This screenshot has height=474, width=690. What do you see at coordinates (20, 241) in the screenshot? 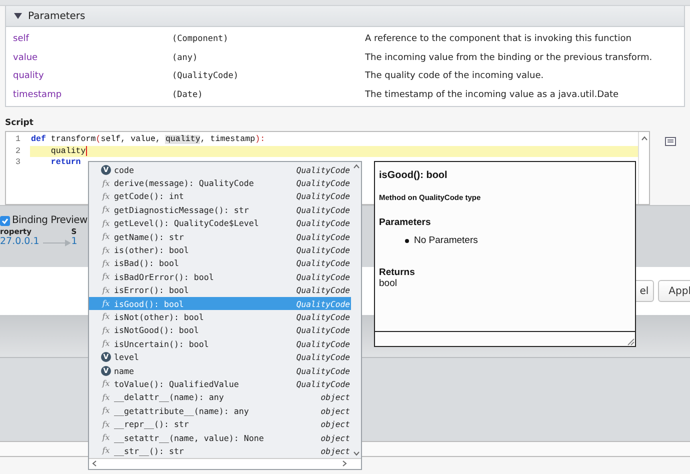
I see `column-value: 27.0.0.1` at bounding box center [20, 241].